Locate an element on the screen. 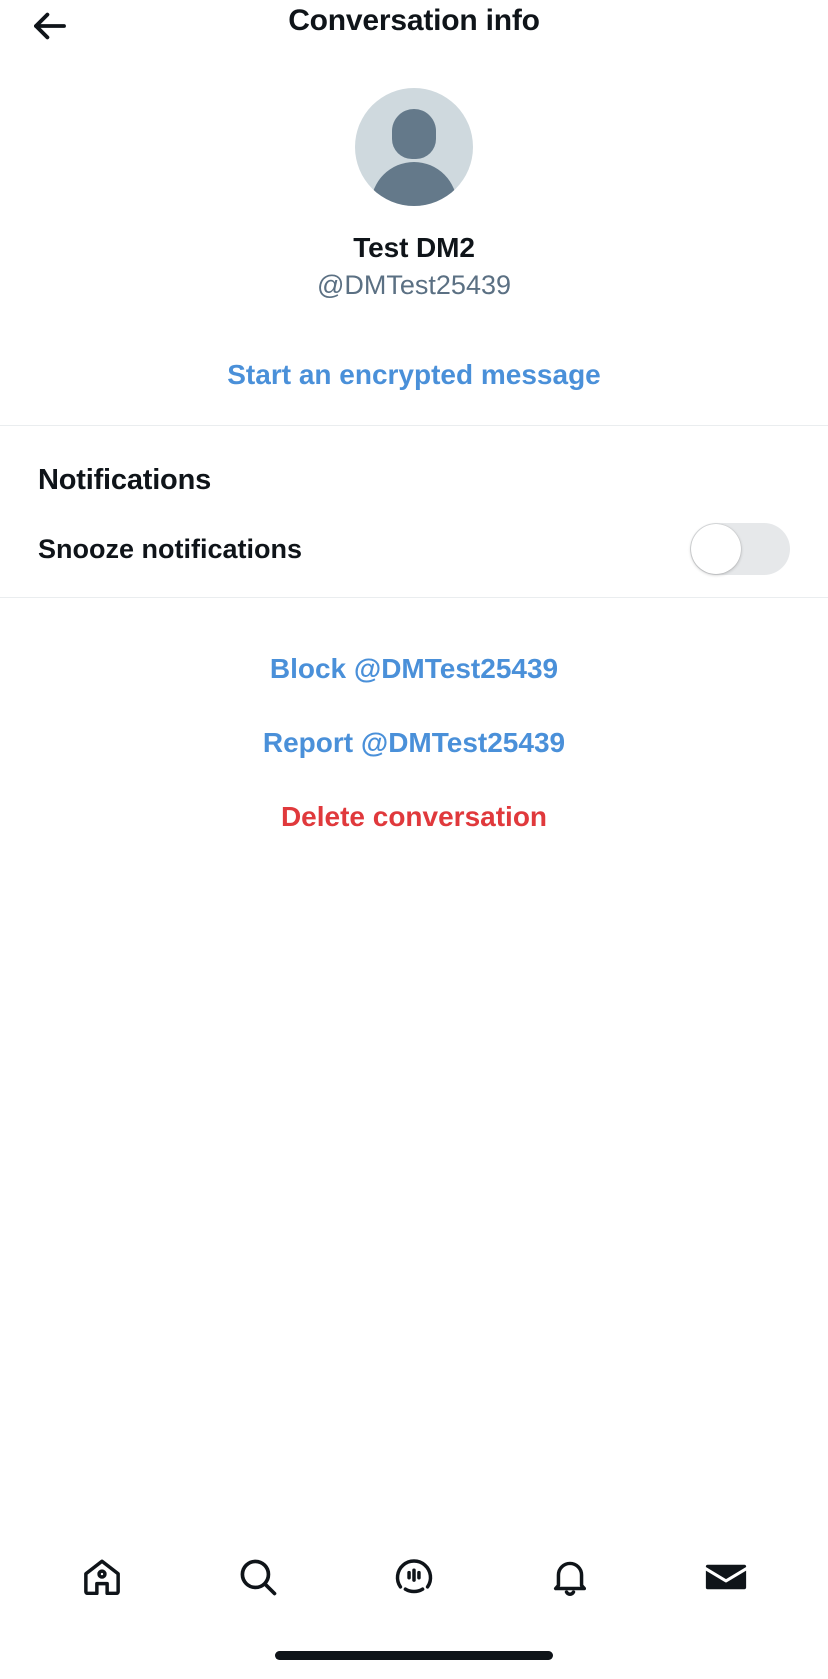 The image size is (828, 1679). snooze-notifications-row: Snooze notifications is located at coordinates (414, 549).